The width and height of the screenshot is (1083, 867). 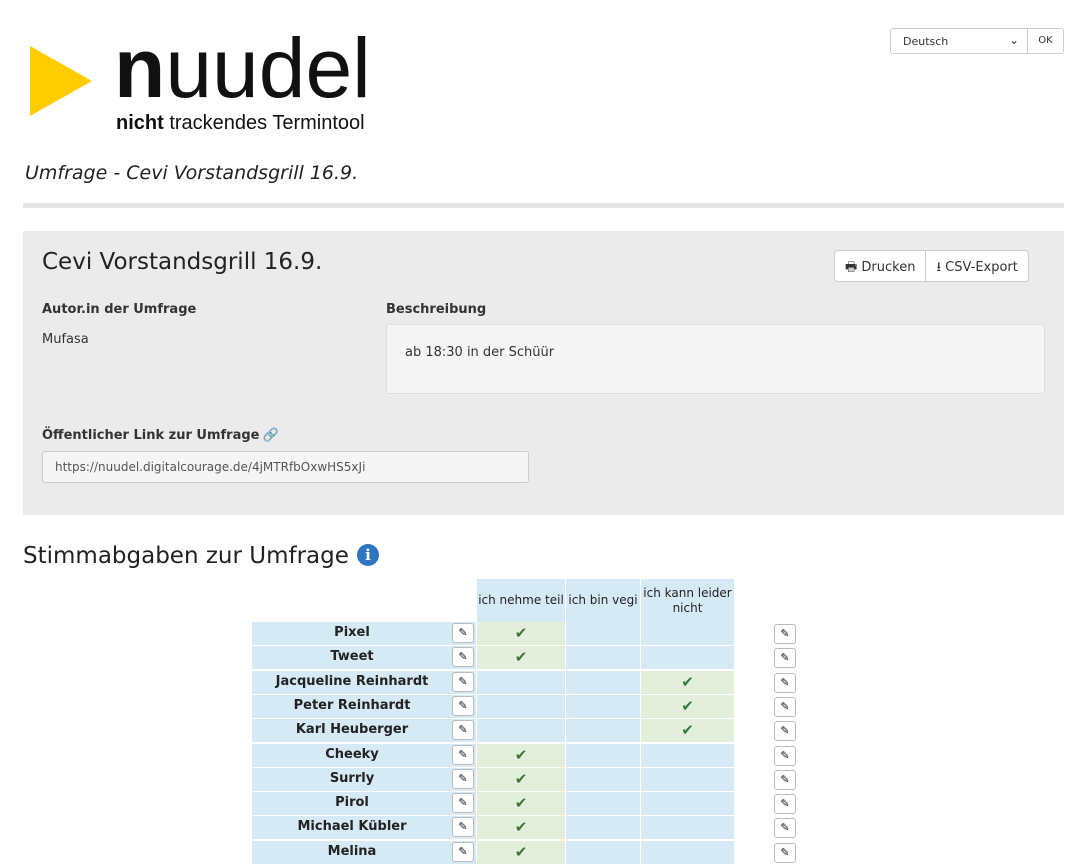 I want to click on chevron-down-icon: ⌄, so click(x=1013, y=40).